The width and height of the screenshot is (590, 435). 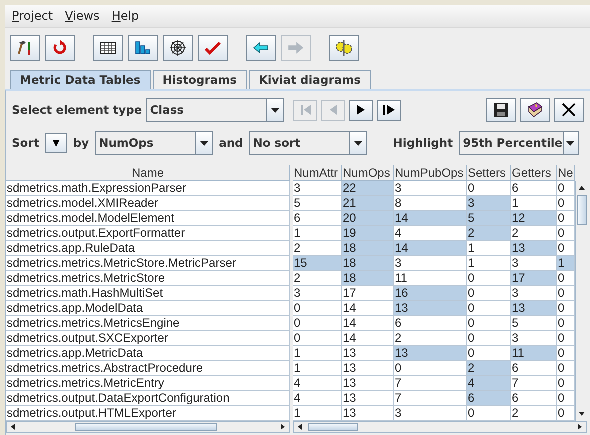 I want to click on table-icon, so click(x=108, y=48).